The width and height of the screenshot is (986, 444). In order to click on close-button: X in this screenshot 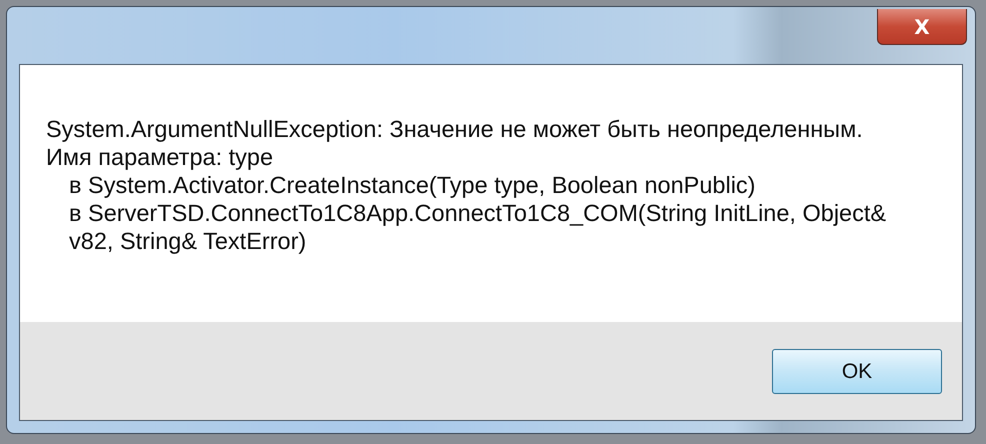, I will do `click(922, 27)`.